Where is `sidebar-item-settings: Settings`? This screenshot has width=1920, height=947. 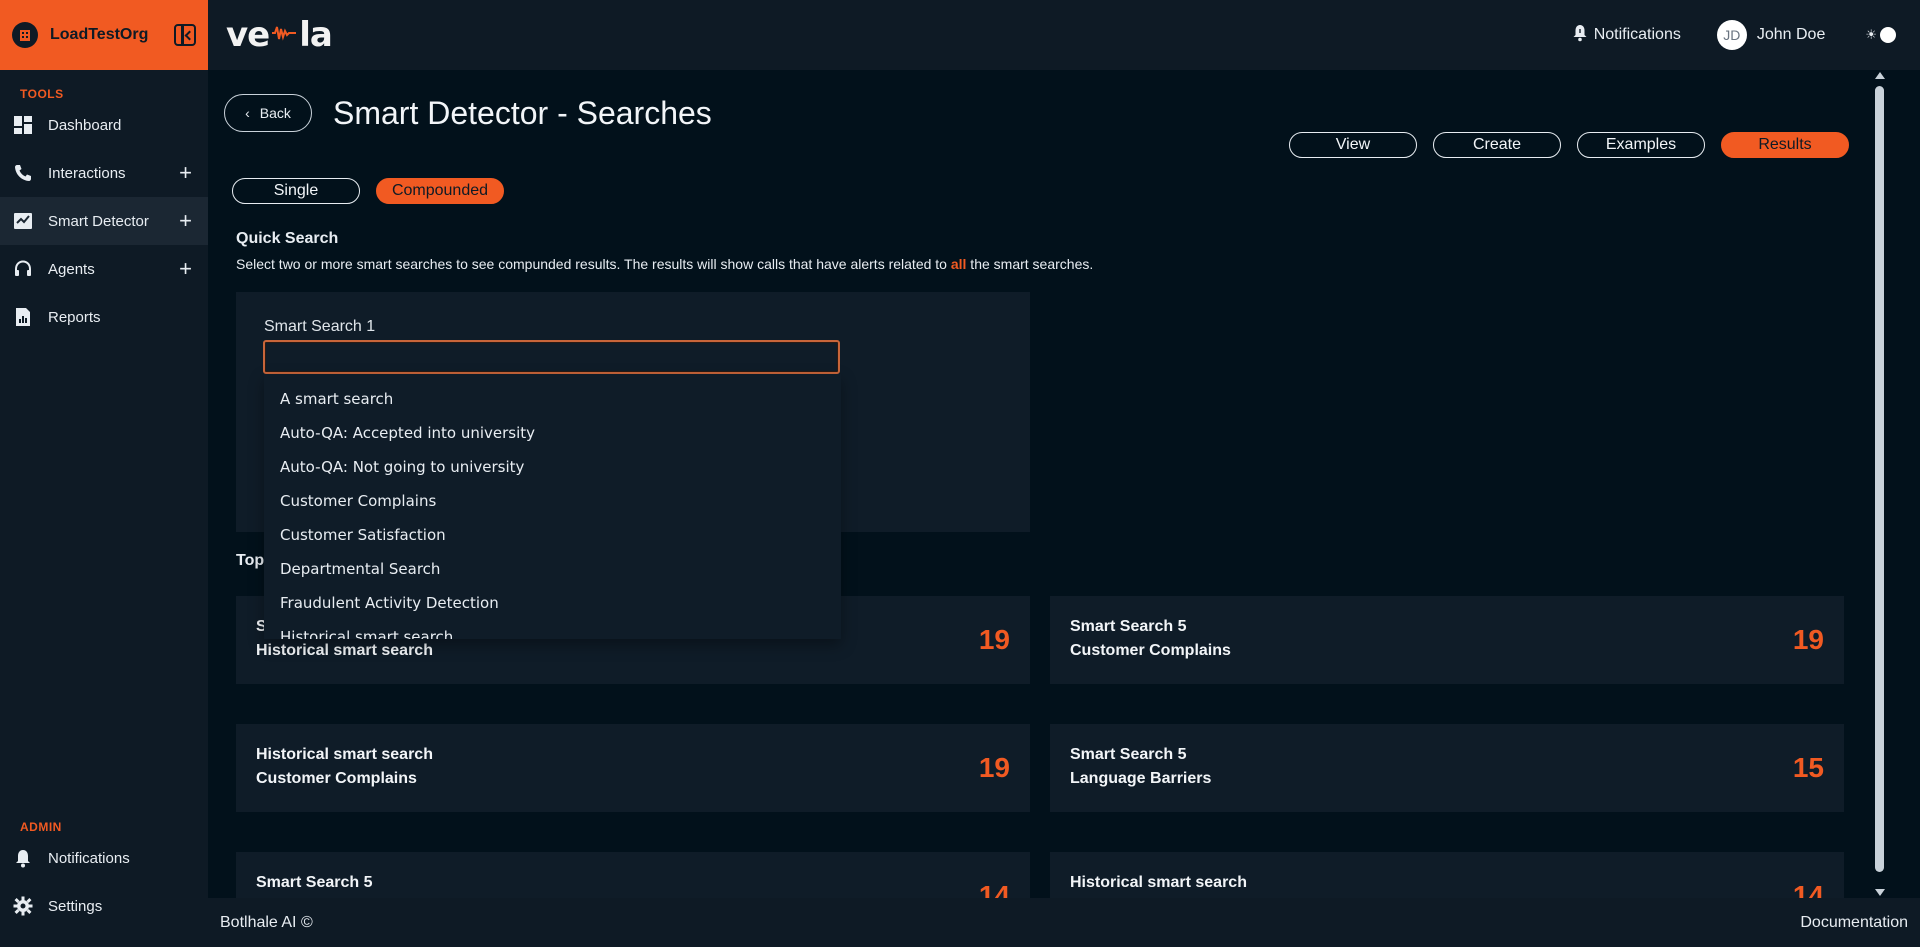
sidebar-item-settings: Settings is located at coordinates (104, 906).